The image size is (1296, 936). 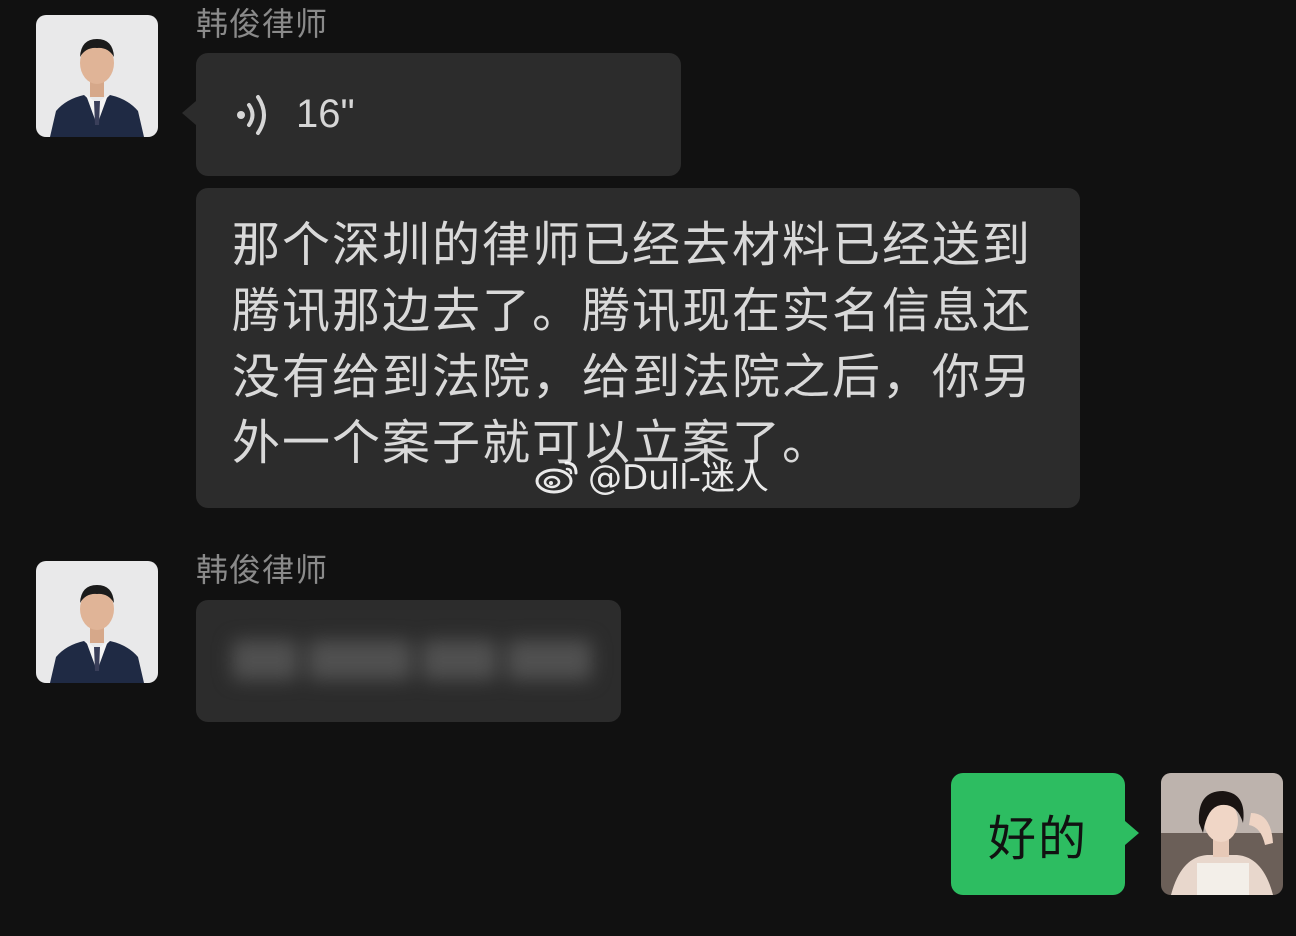 I want to click on voice-message-bubble: 16", so click(x=431, y=114).